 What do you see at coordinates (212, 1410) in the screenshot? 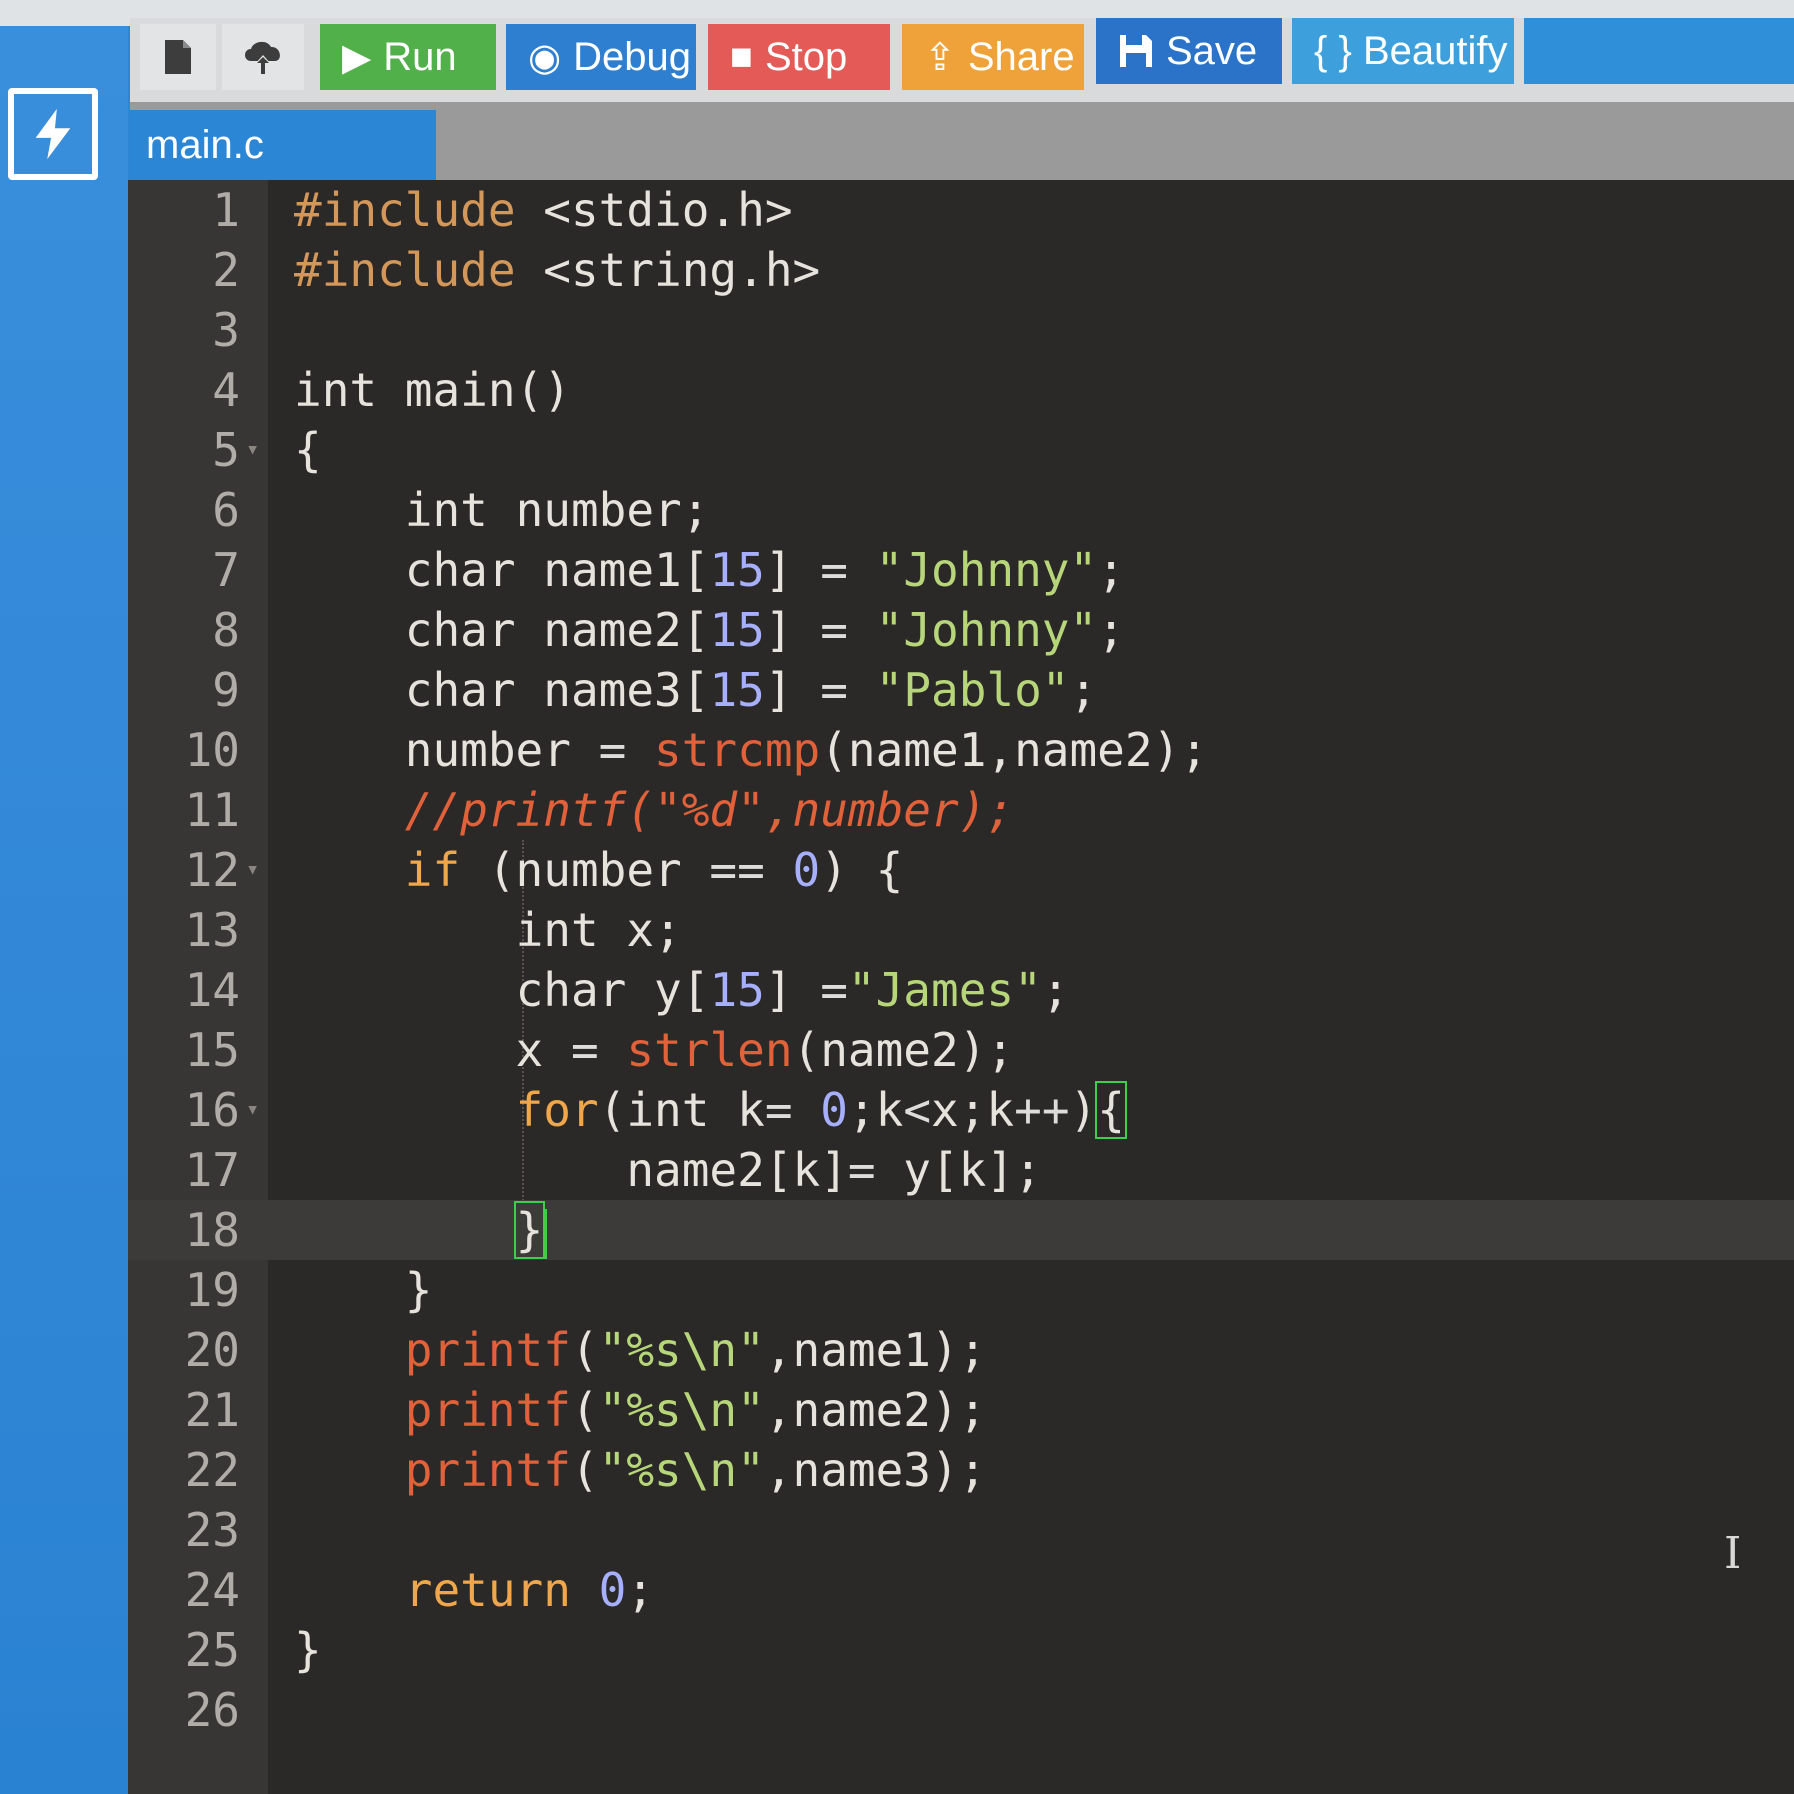
I see `line-number: 21` at bounding box center [212, 1410].